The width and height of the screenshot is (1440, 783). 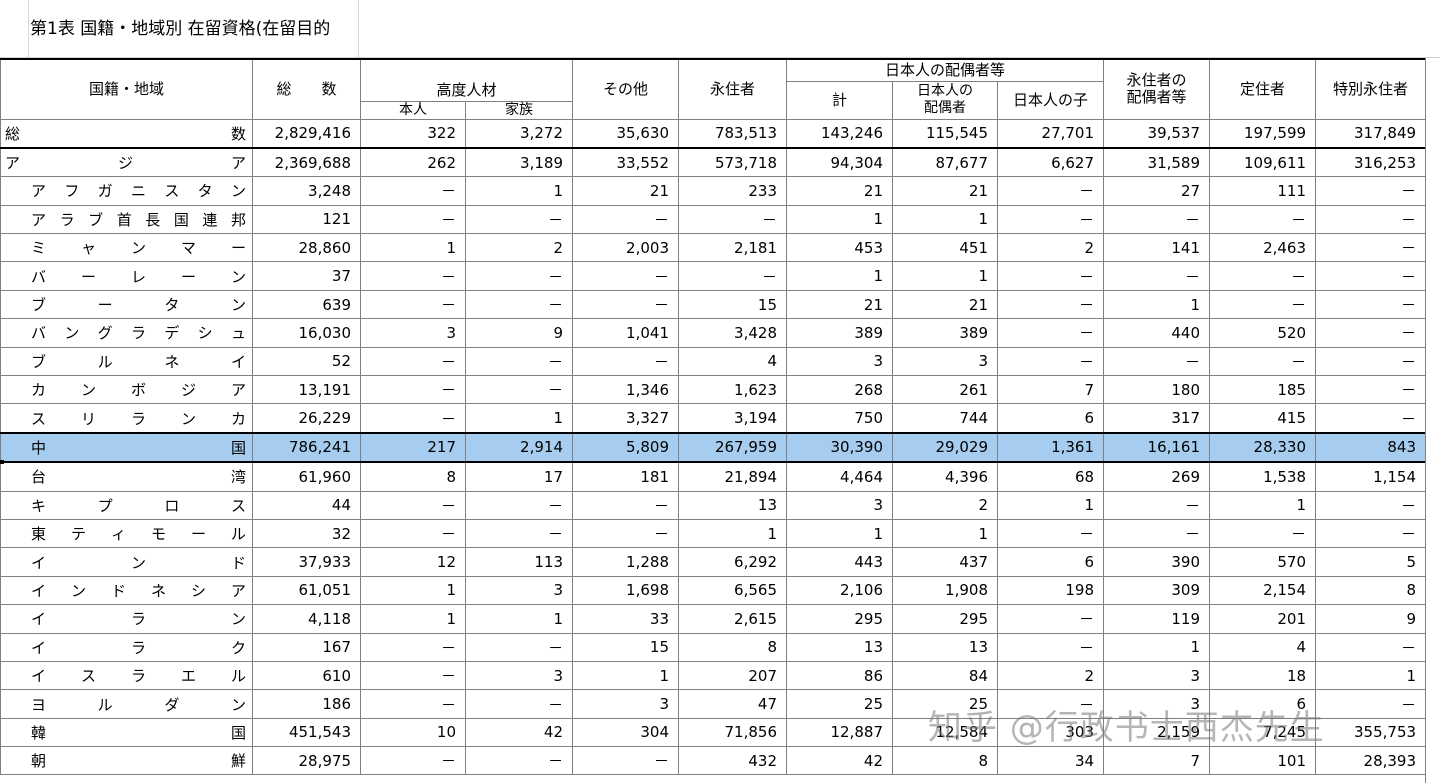 I want to click on value-cell: 5,809, so click(x=625, y=447).